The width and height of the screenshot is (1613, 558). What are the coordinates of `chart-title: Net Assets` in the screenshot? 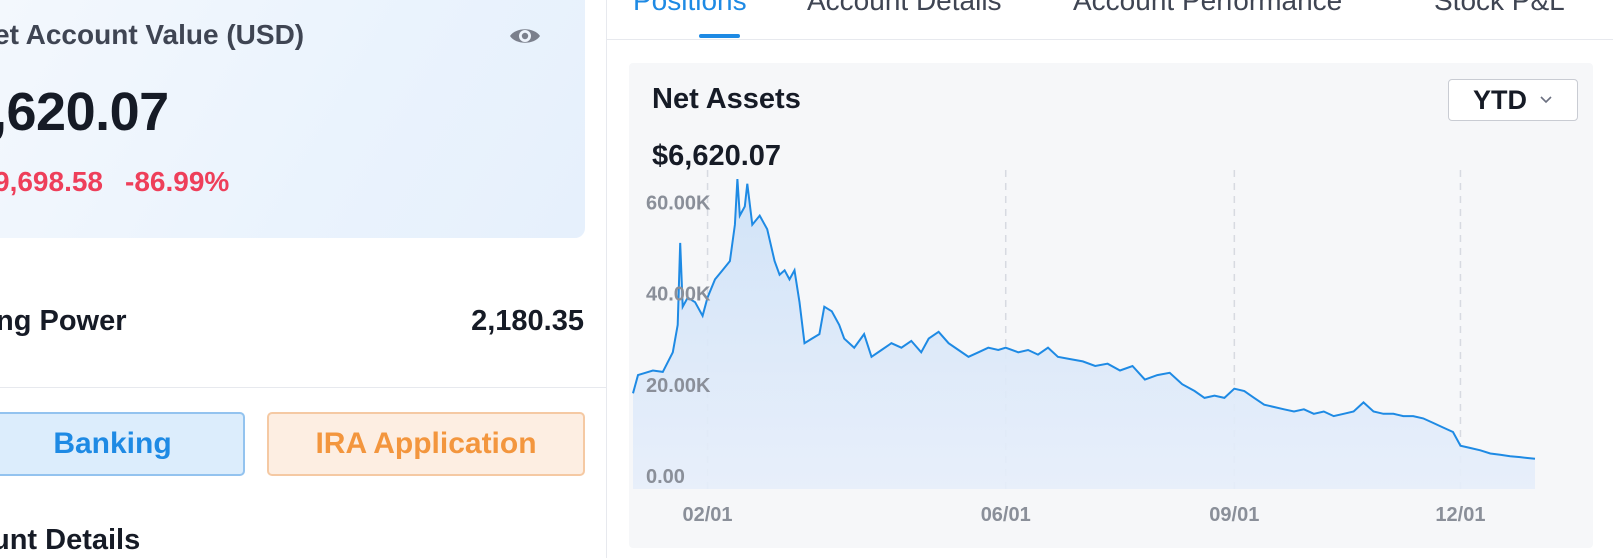 It's located at (726, 99).